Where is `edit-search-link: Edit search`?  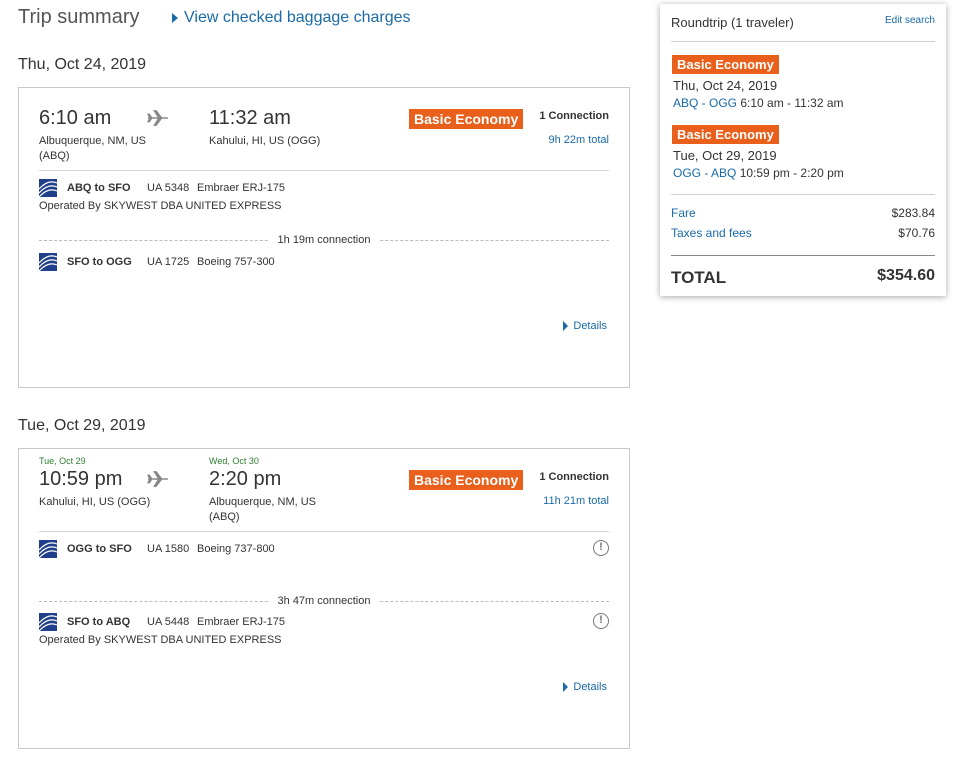
edit-search-link: Edit search is located at coordinates (910, 20).